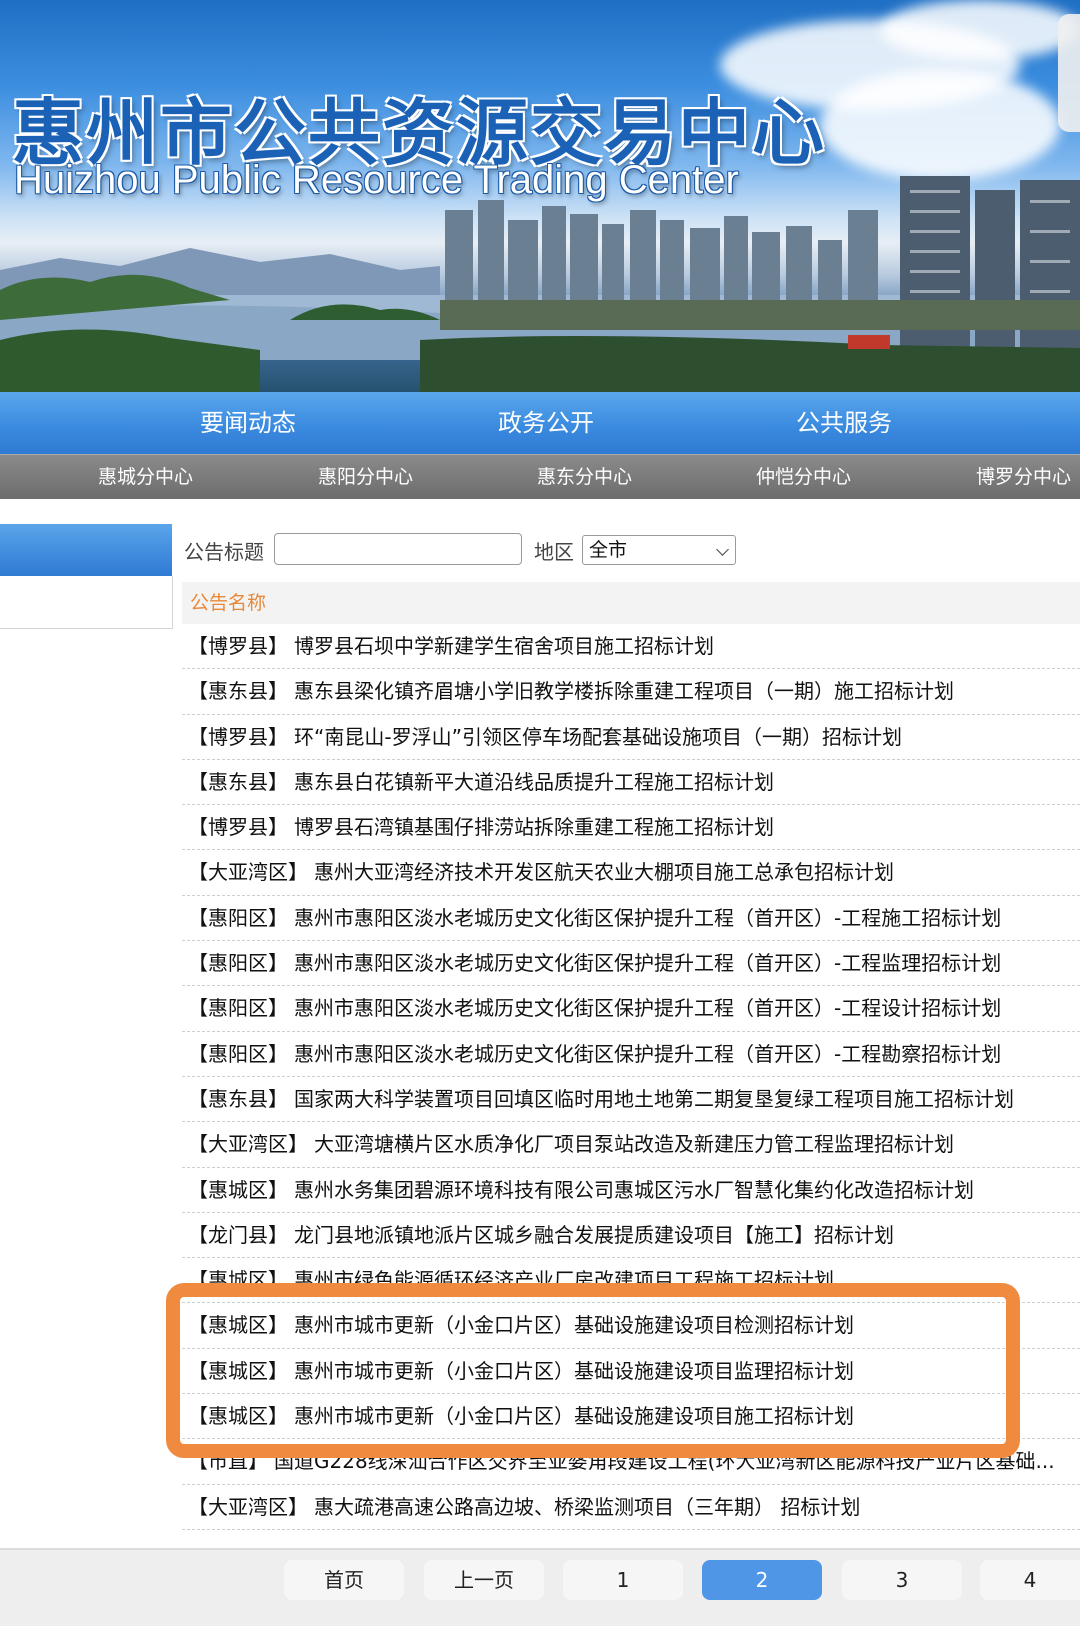  I want to click on notice-title: 惠州市惠阳区淡水老城历史文化街区保护提升工程（首开区）-工程监理招标计划, so click(647, 963).